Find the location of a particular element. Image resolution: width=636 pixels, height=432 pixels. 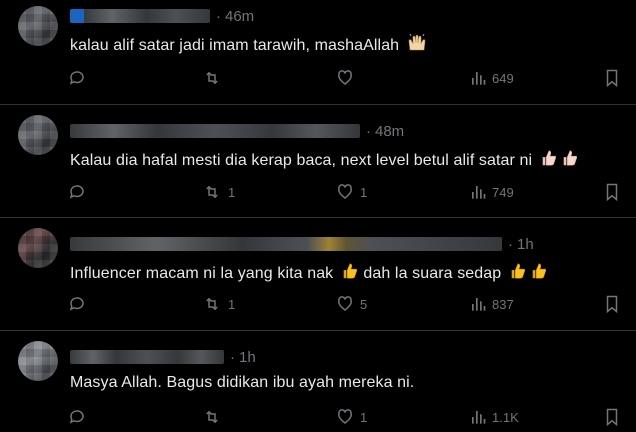

raising-hands-icon is located at coordinates (417, 45).